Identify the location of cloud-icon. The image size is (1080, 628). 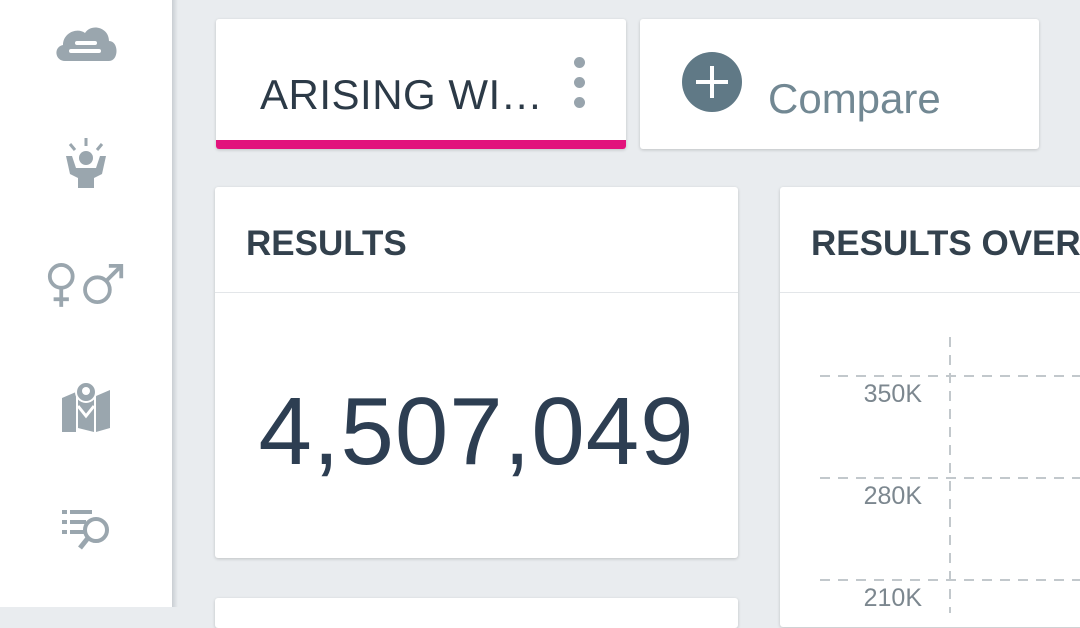
(86, 44).